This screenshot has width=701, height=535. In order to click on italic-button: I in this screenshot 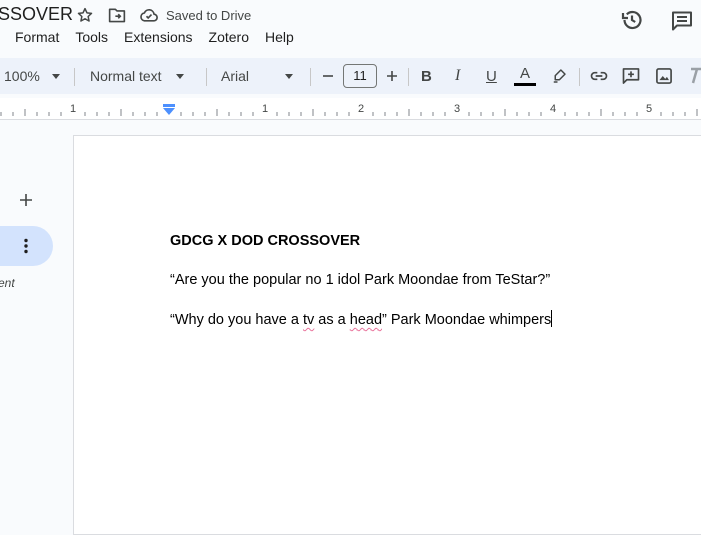, I will do `click(461, 76)`.